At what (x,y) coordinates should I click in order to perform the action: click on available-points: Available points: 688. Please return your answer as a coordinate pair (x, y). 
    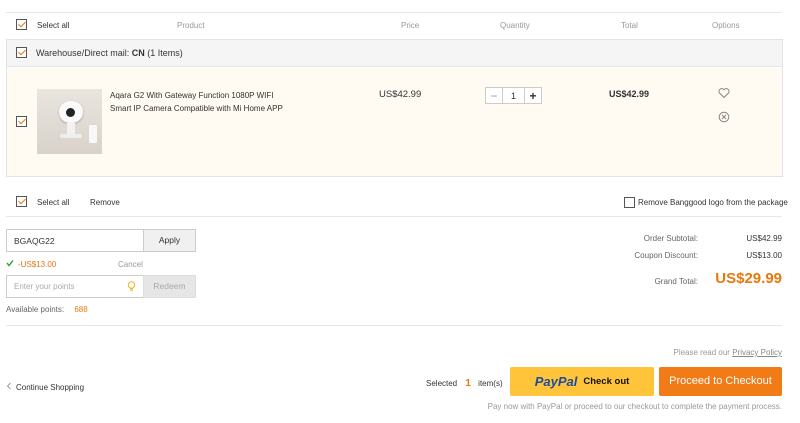
    Looking at the image, I should click on (47, 309).